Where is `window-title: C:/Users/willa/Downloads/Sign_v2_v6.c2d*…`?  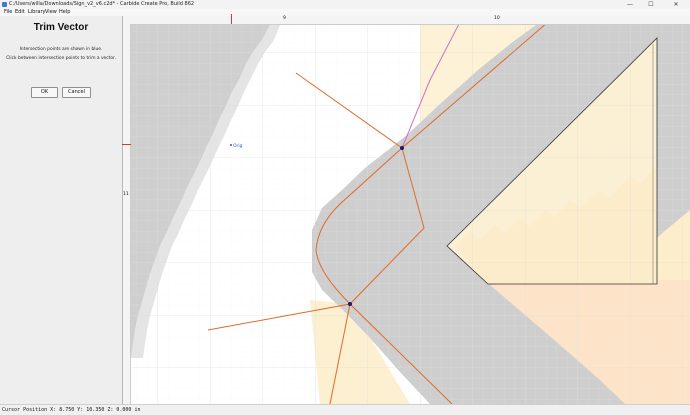
window-title: C:/Users/willa/Downloads/Sign_v2_v6.c2d*… is located at coordinates (102, 4).